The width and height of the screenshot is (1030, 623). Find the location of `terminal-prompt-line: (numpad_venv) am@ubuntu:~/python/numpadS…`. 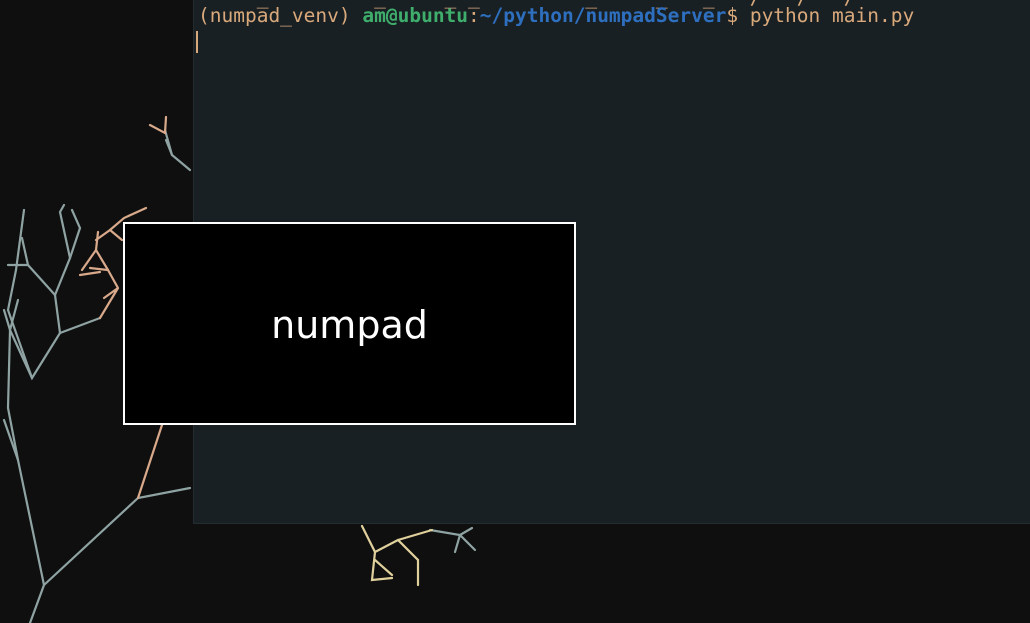

terminal-prompt-line: (numpad_venv) am@ubuntu:~/python/numpadS… is located at coordinates (556, 16).